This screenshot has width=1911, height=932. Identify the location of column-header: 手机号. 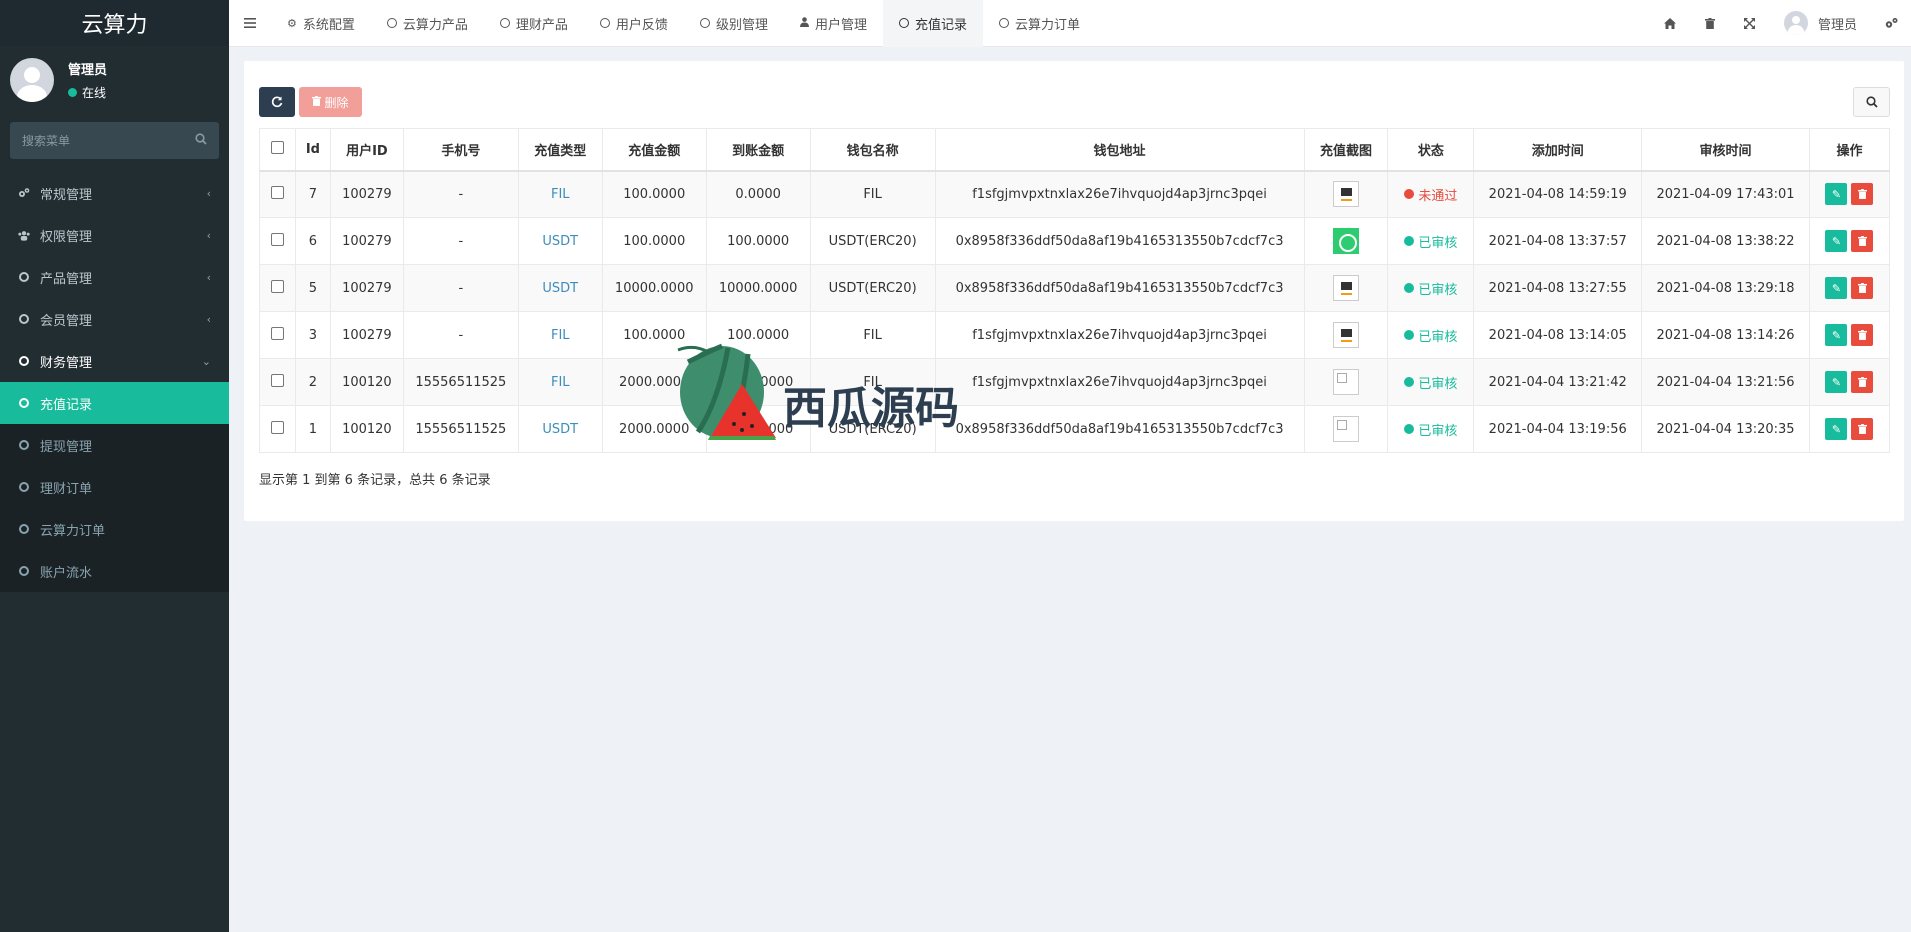
(460, 150).